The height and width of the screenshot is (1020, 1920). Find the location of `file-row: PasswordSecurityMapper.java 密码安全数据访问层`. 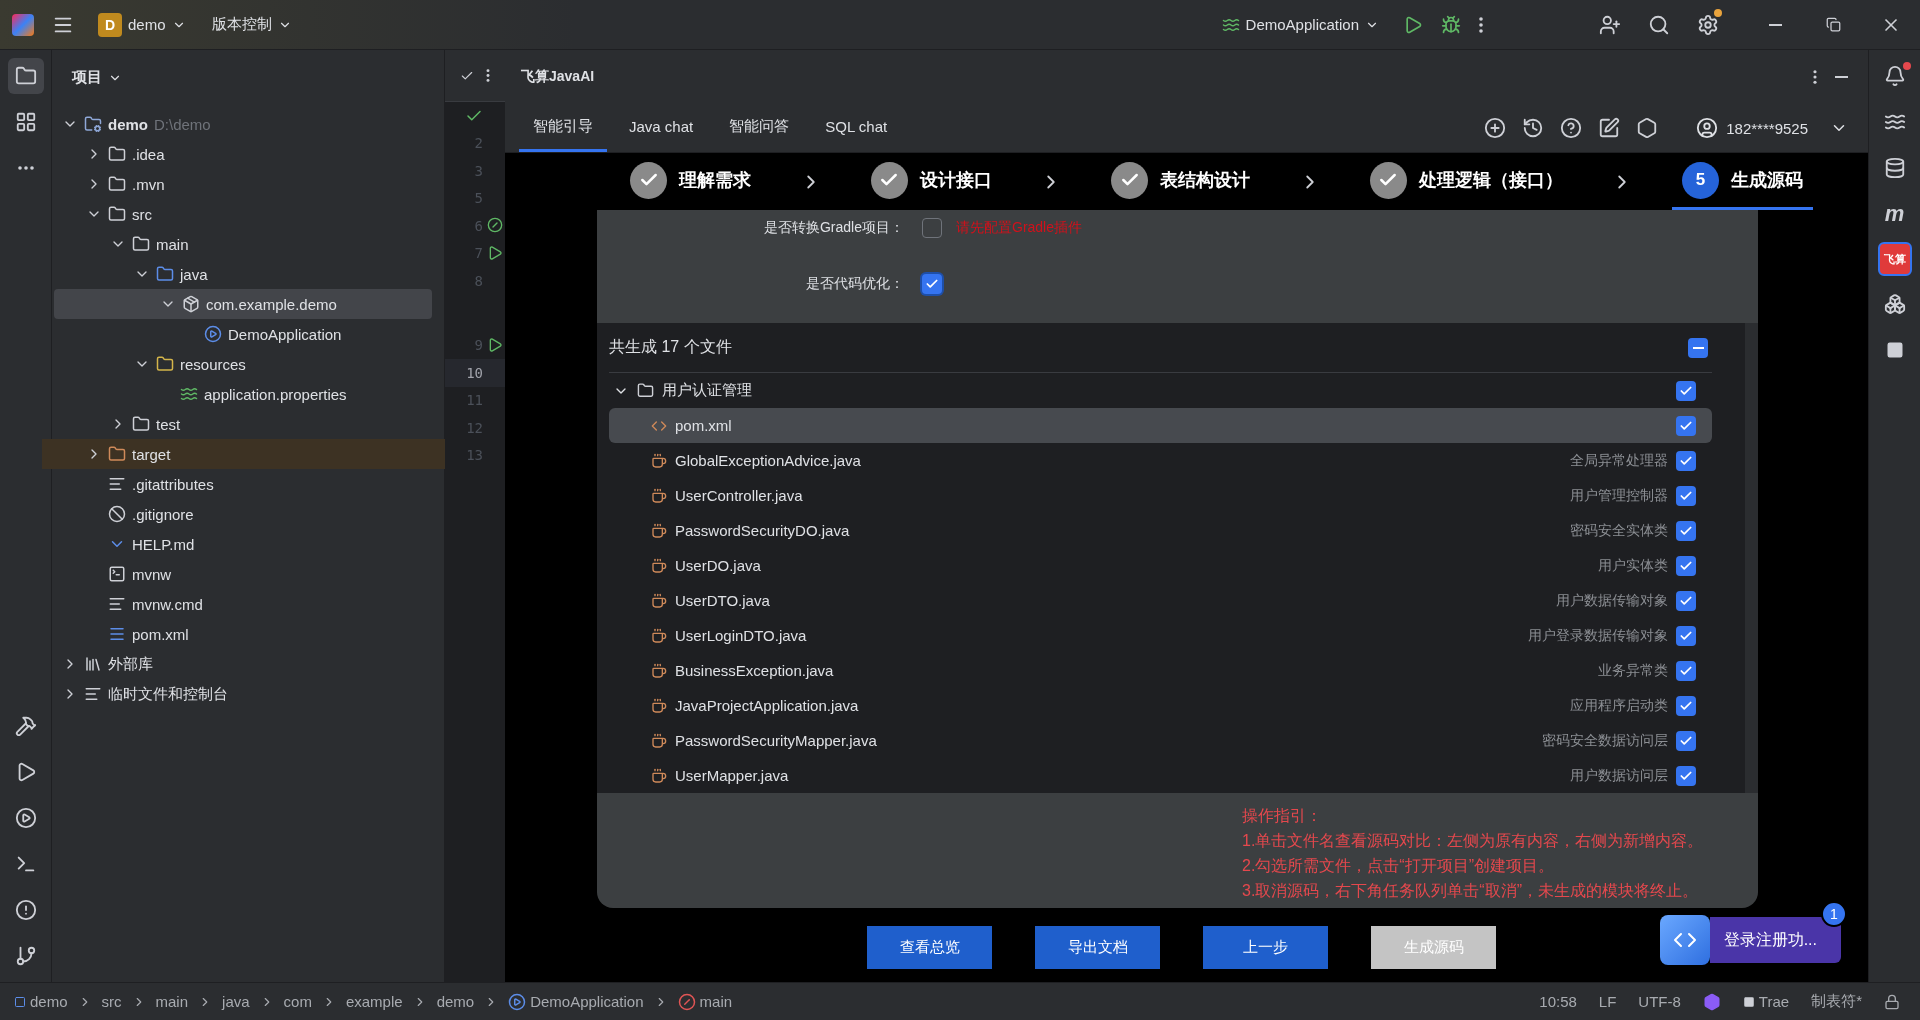

file-row: PasswordSecurityMapper.java 密码安全数据访问层 is located at coordinates (1160, 740).